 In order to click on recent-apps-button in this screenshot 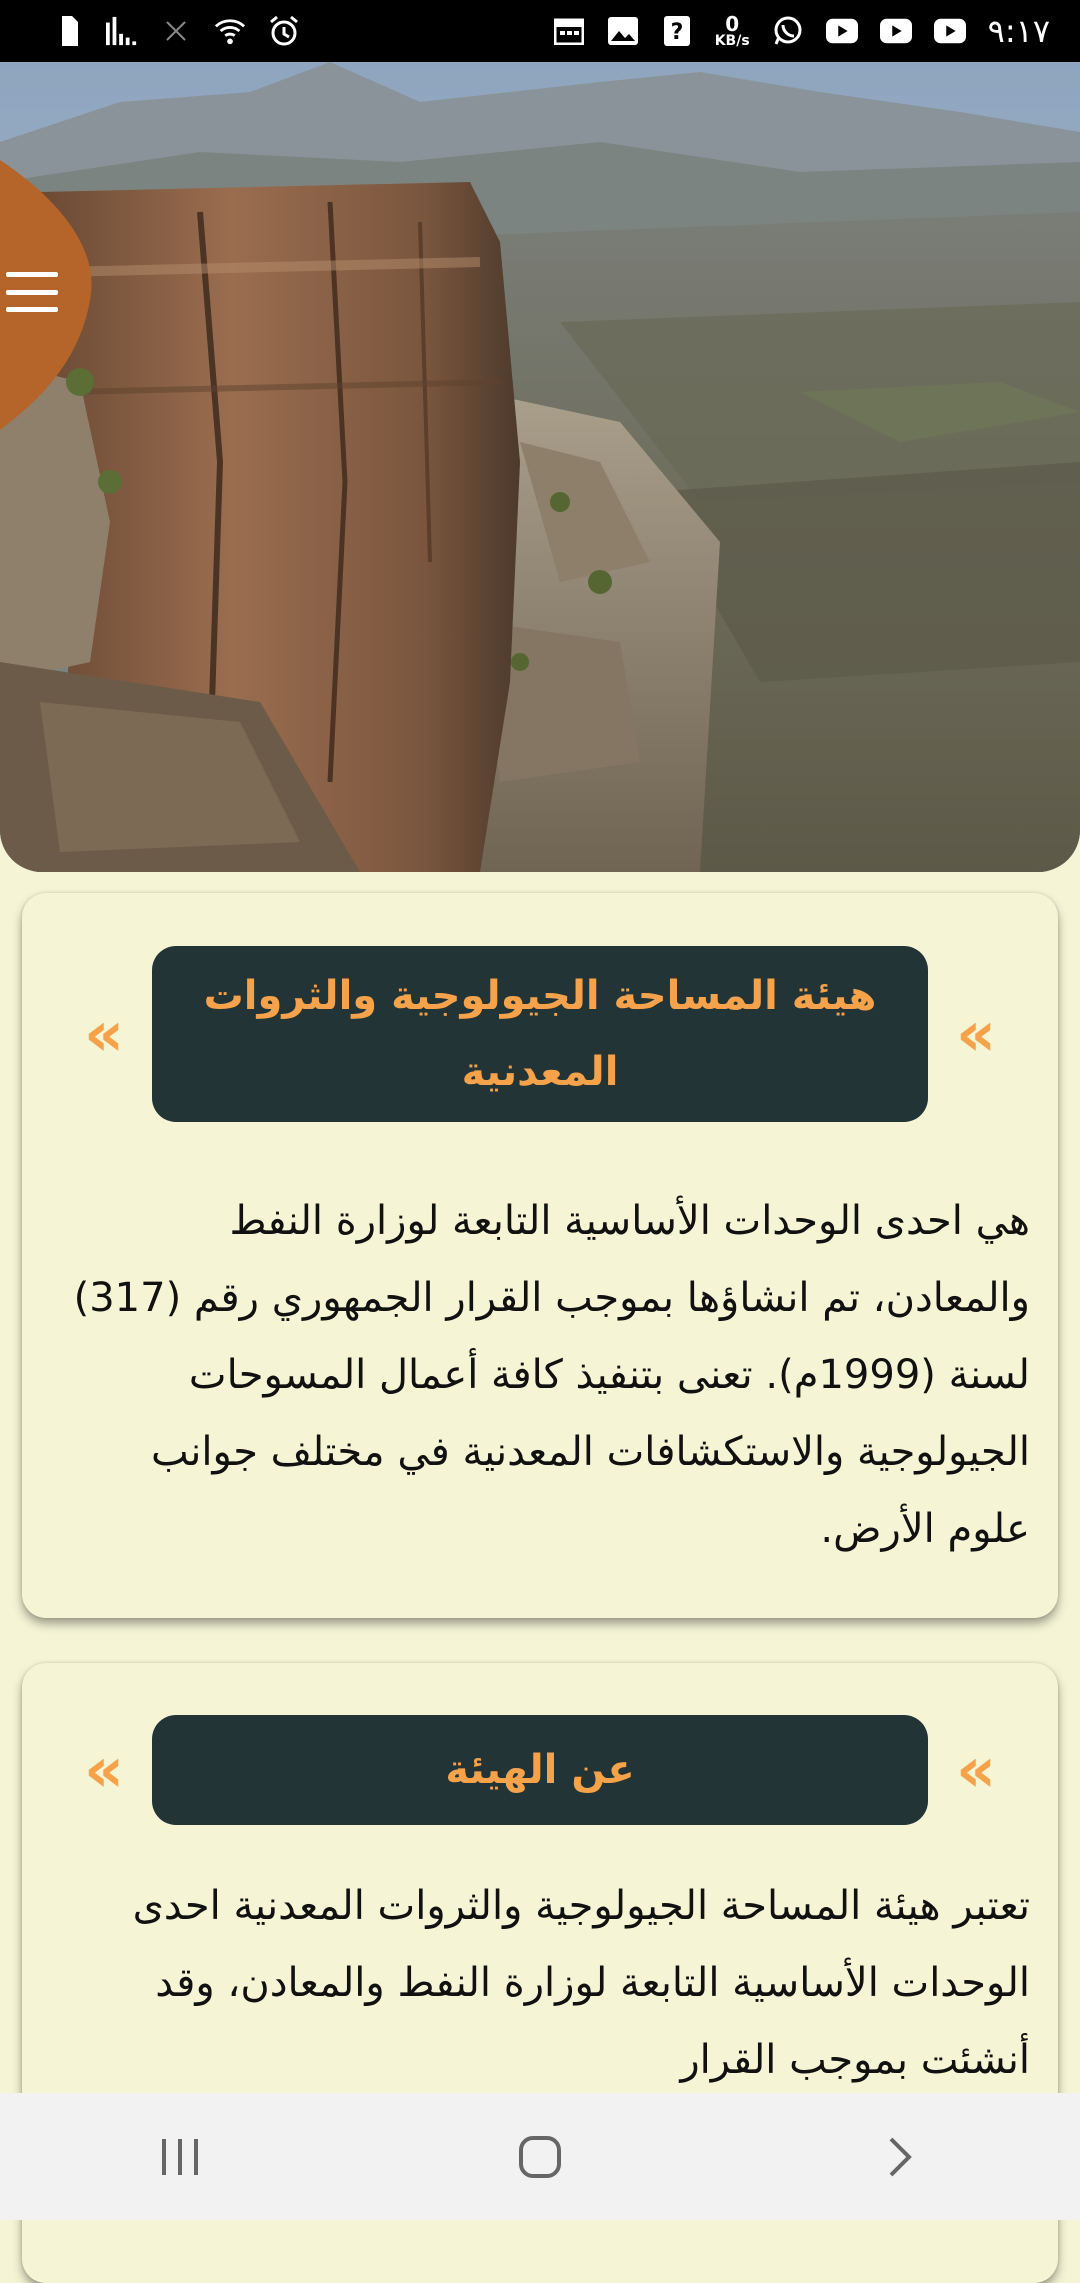, I will do `click(180, 2157)`.